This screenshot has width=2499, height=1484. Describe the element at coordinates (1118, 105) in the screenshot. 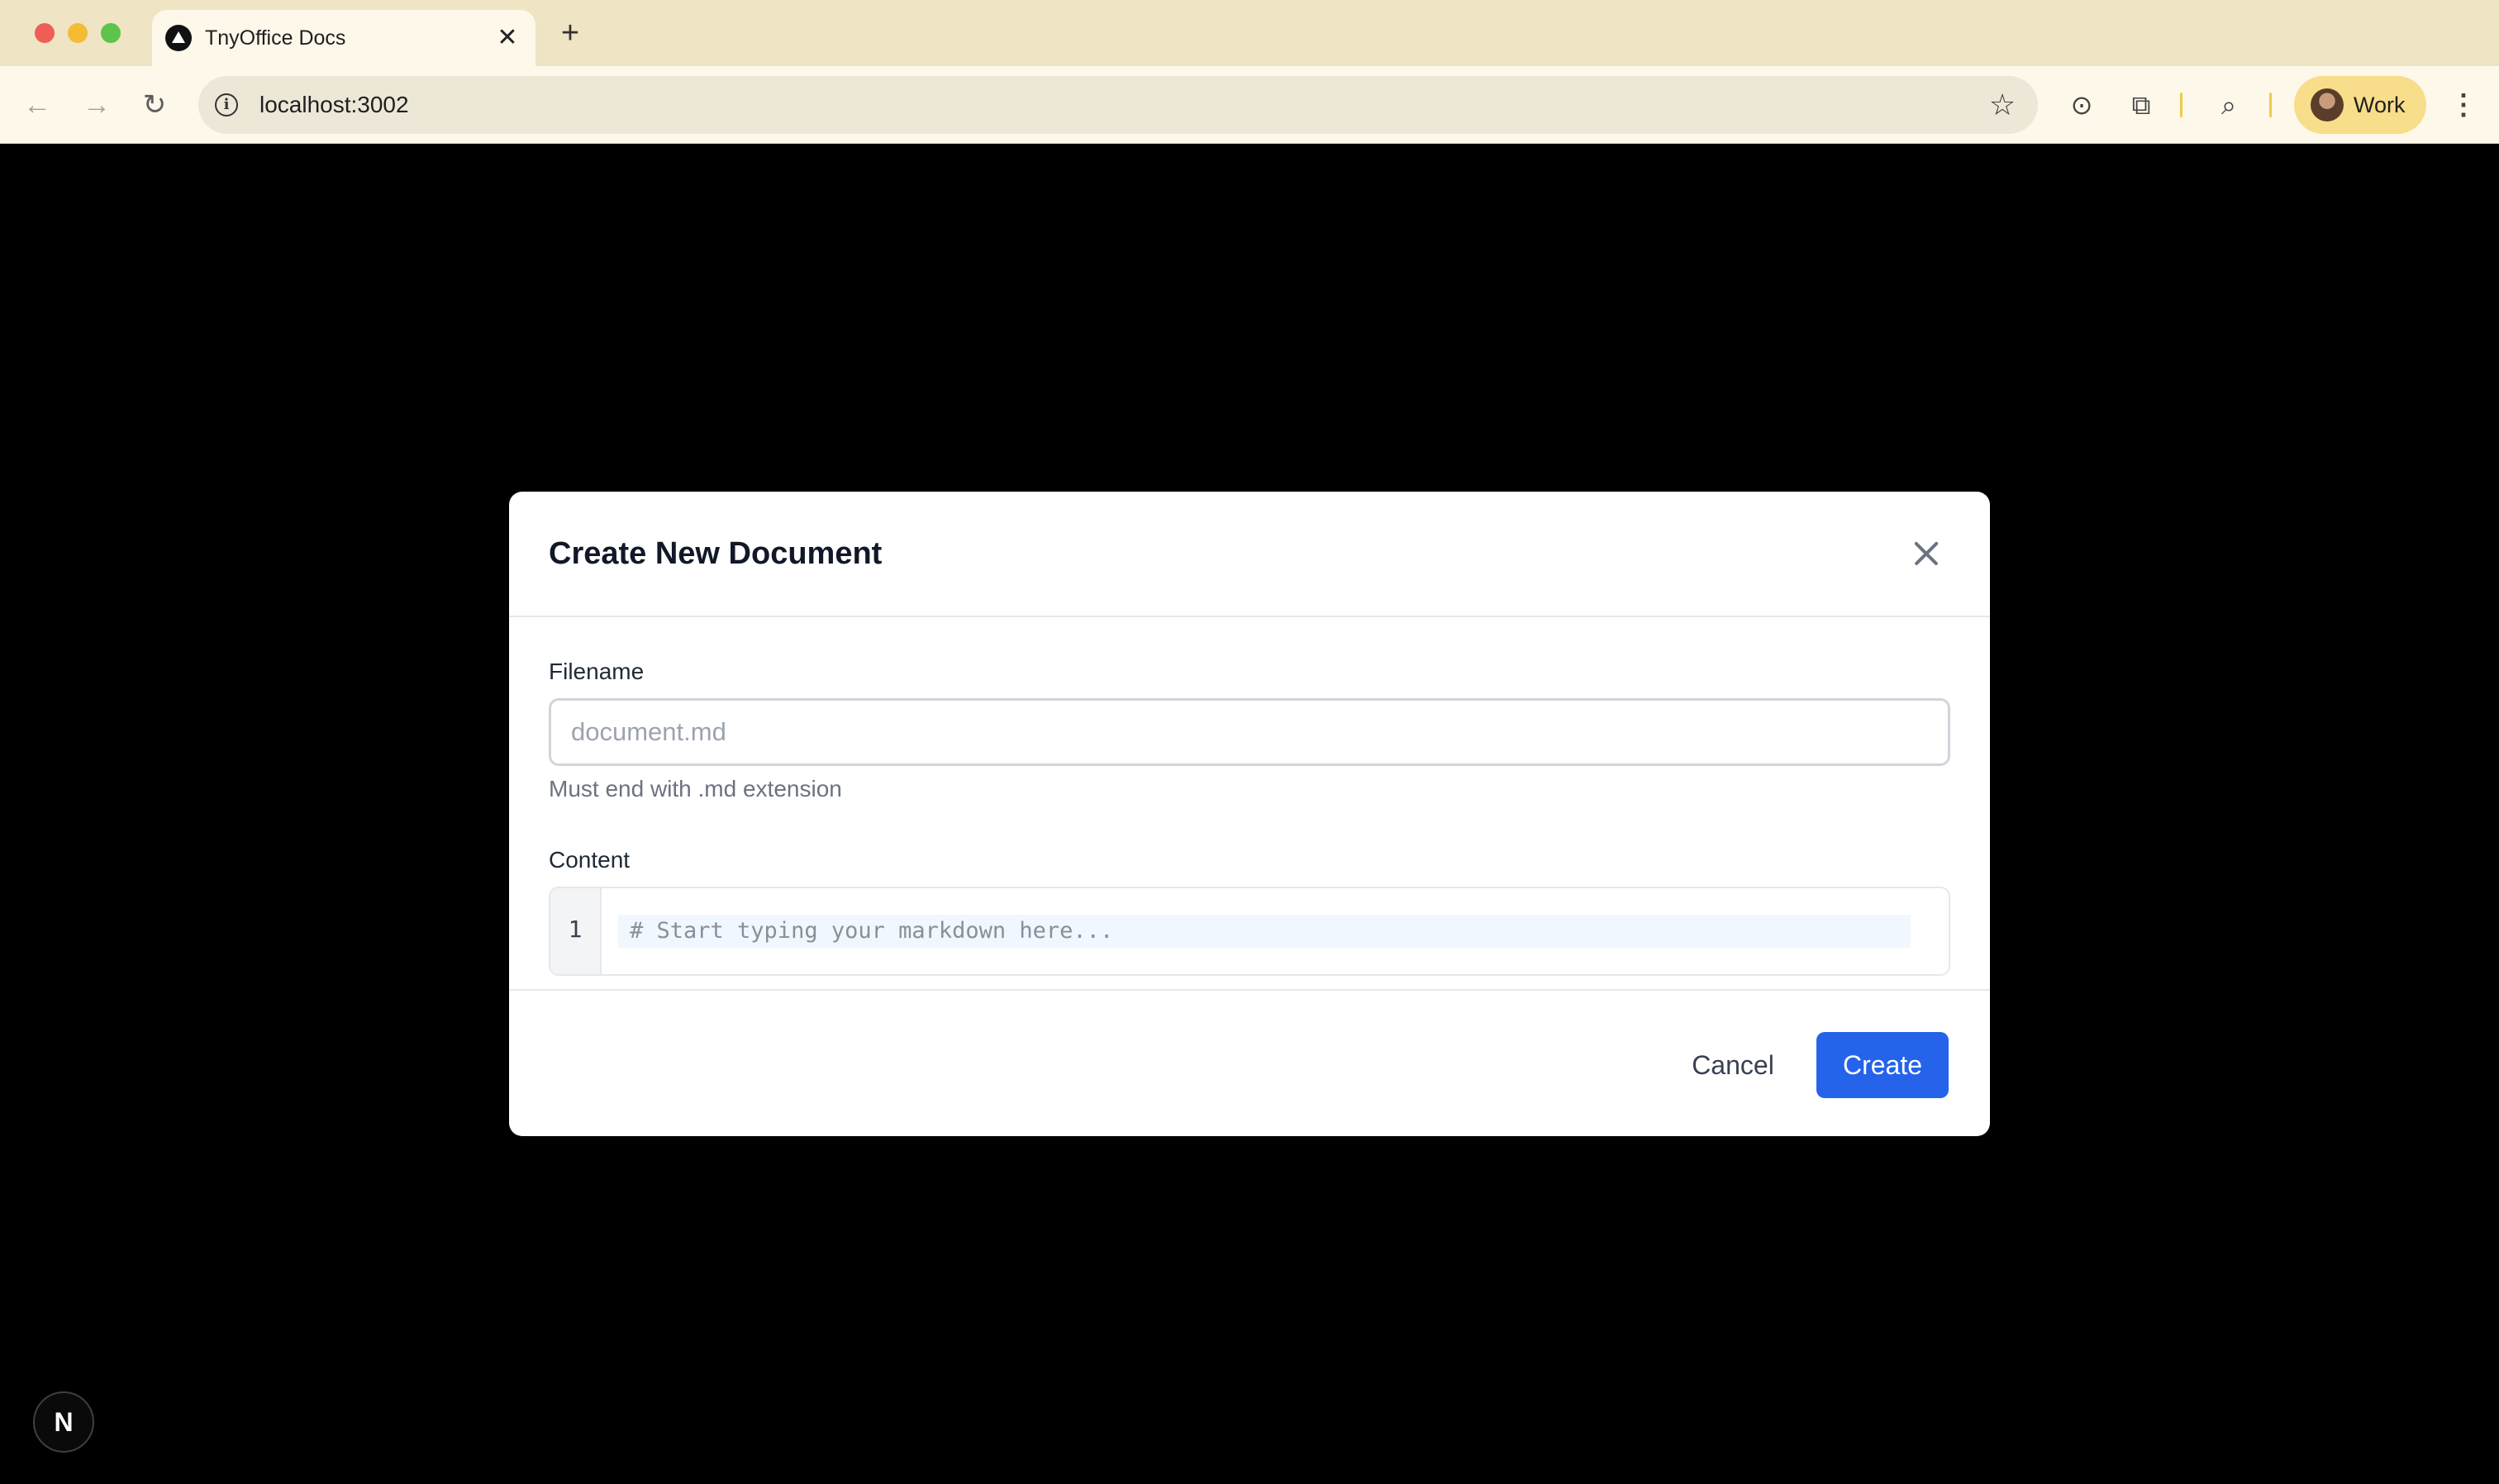

I see `address-bar: i localhost:3002 ☆` at that location.